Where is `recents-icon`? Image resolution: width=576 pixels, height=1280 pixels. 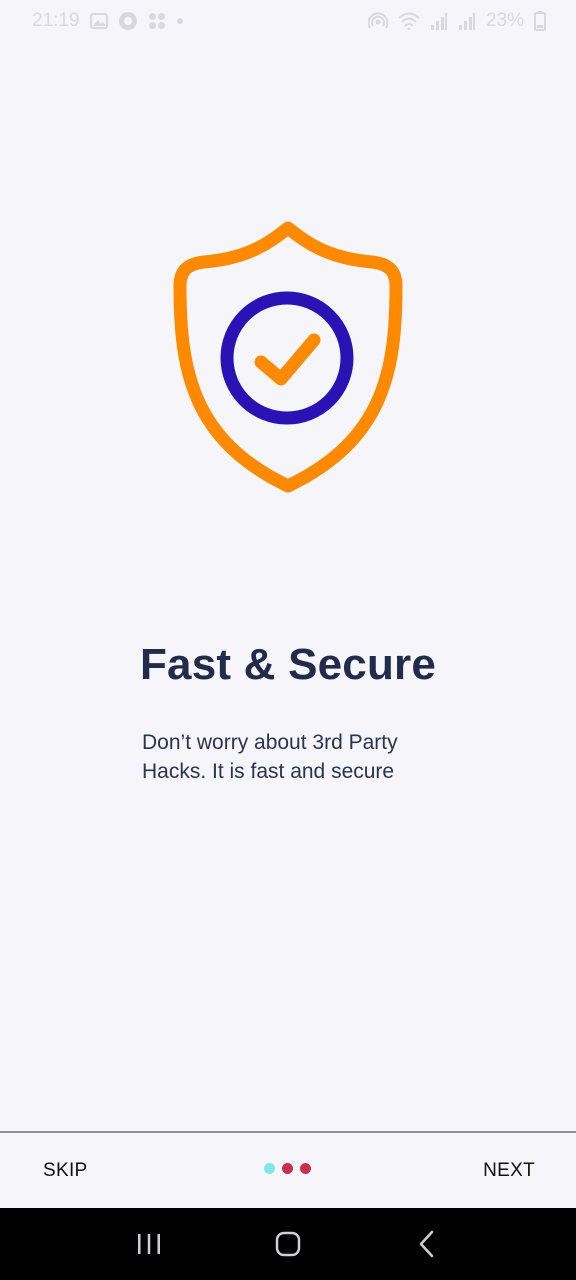
recents-icon is located at coordinates (149, 1244).